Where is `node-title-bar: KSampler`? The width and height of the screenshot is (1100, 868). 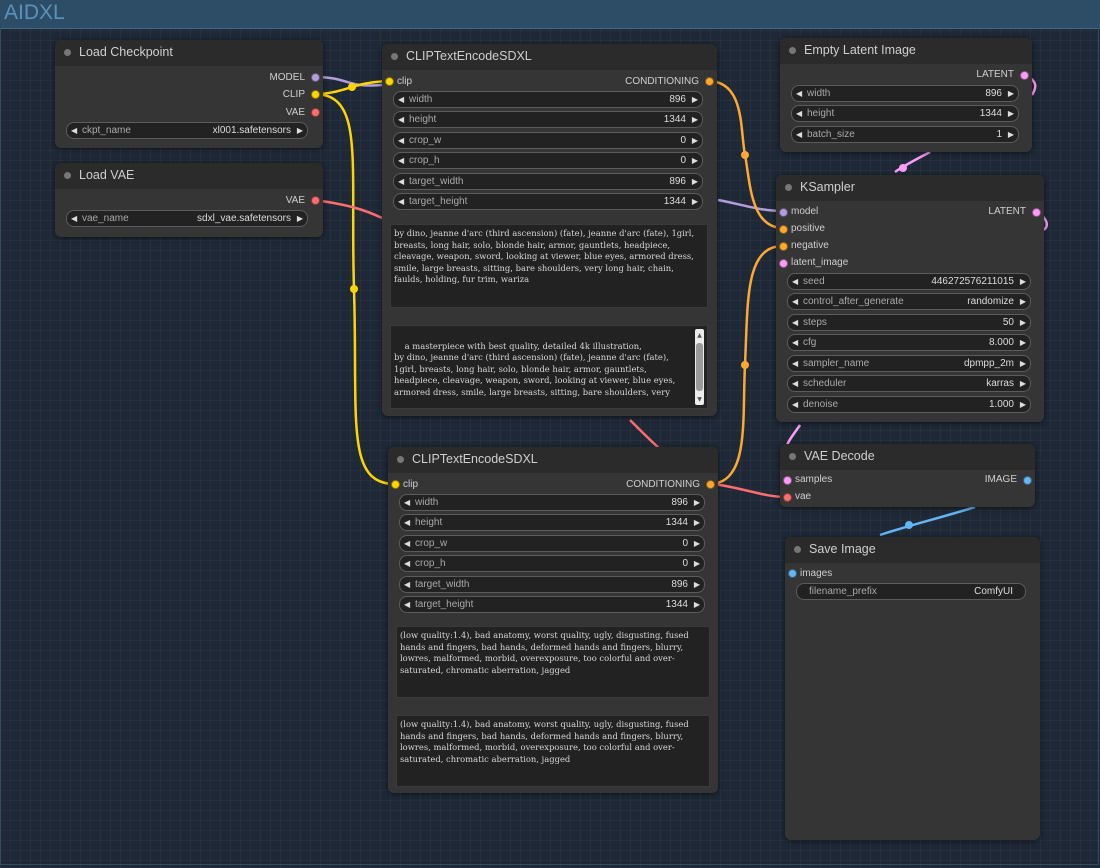
node-title-bar: KSampler is located at coordinates (910, 188).